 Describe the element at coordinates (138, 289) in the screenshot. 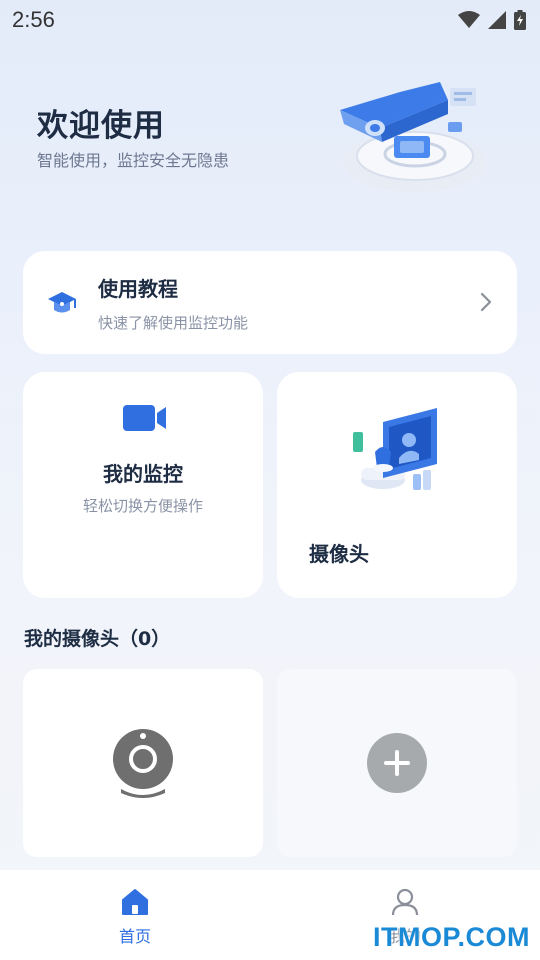

I see `tutorial-title: 使用教程` at that location.